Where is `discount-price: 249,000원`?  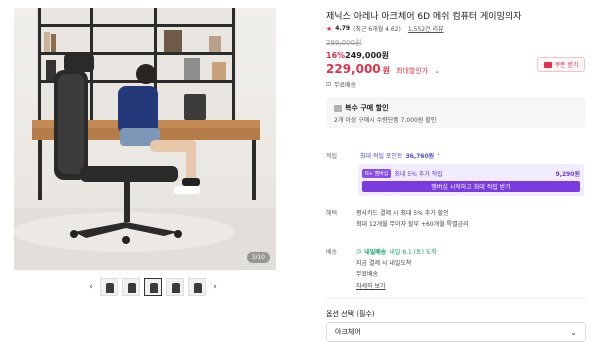
discount-price: 249,000원 is located at coordinates (367, 55).